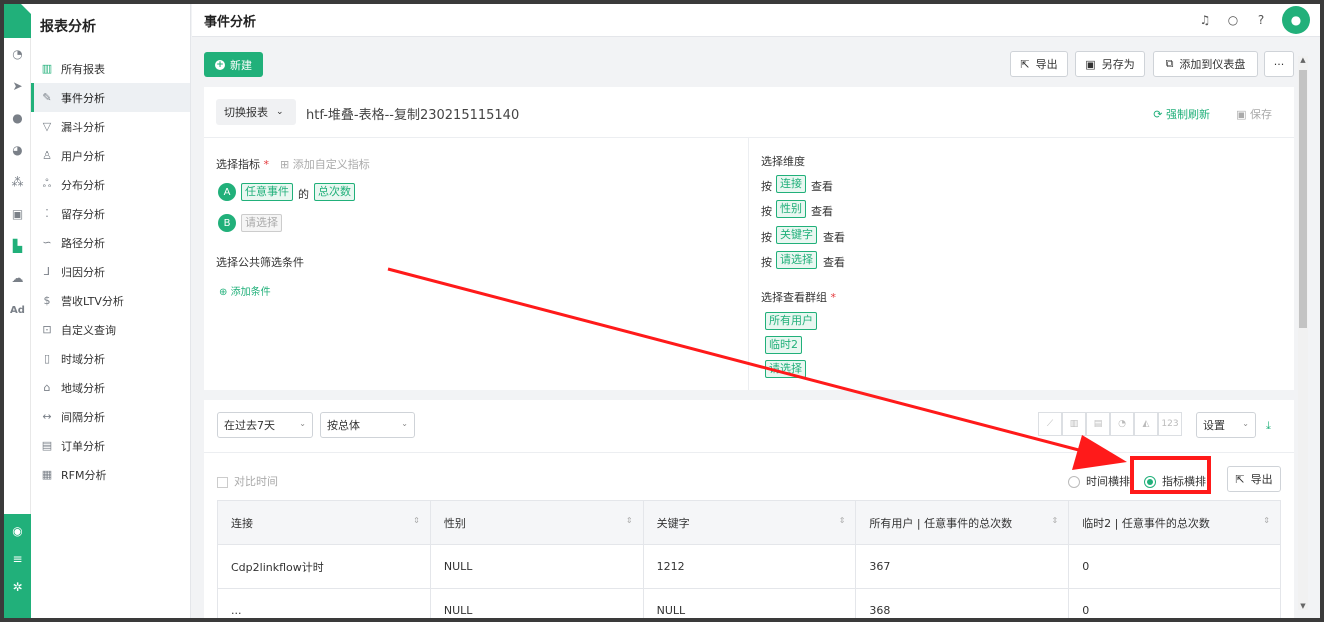 Image resolution: width=1324 pixels, height=622 pixels. What do you see at coordinates (1170, 475) in the screenshot?
I see `highlight-box` at bounding box center [1170, 475].